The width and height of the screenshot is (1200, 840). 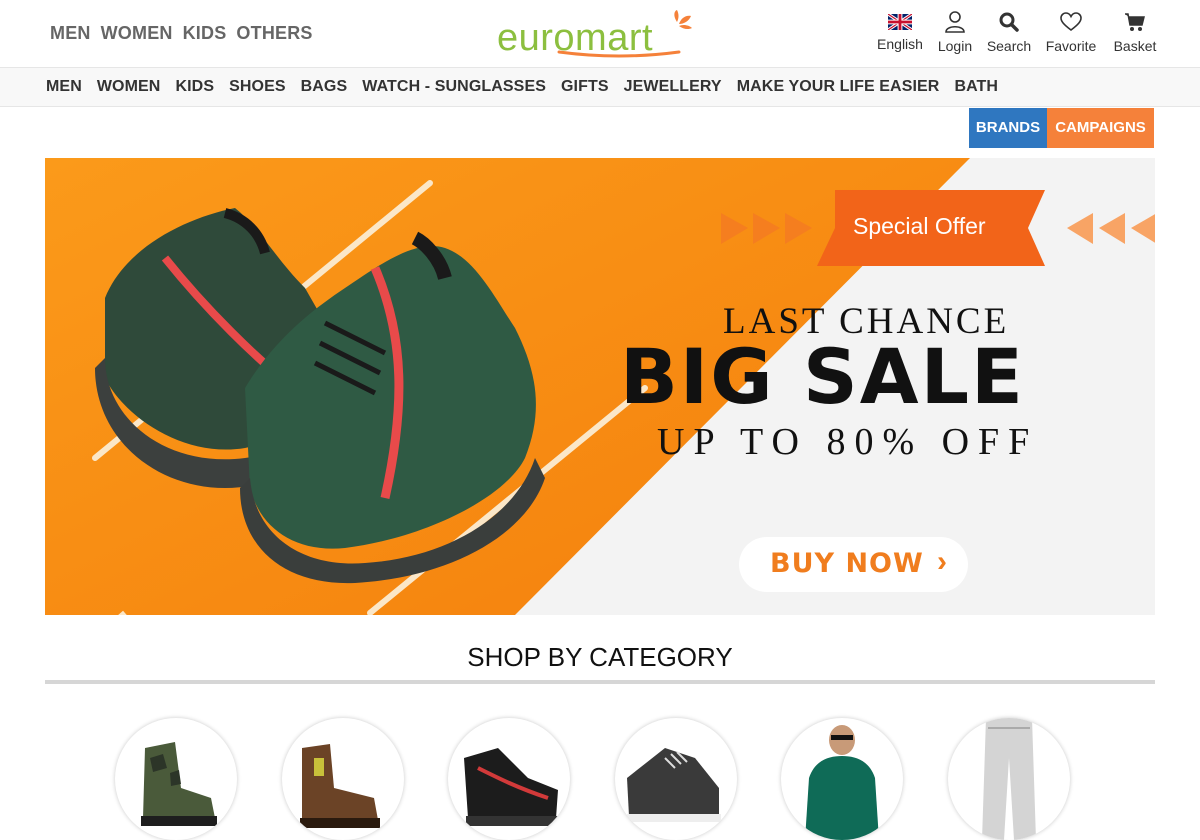 I want to click on language-selector: English, so click(x=900, y=32).